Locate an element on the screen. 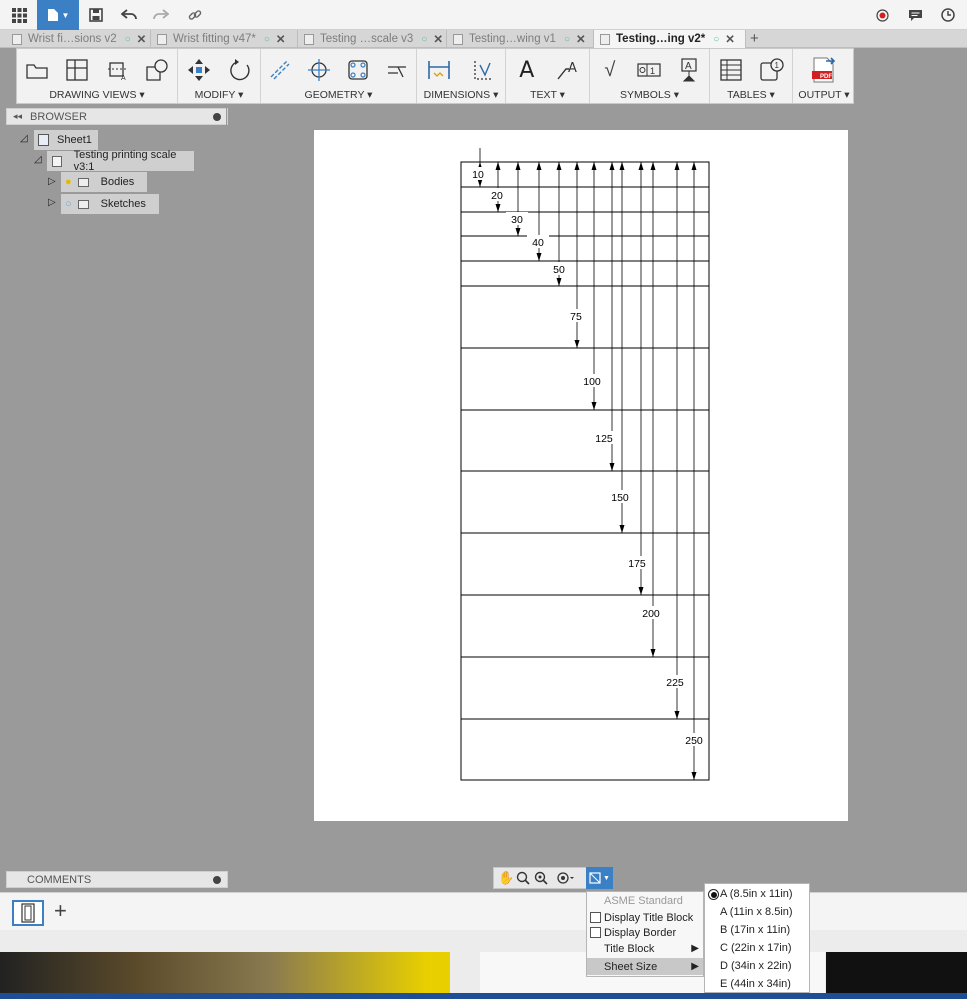  sheet-size-option: B (17in x 11in) is located at coordinates (757, 930).